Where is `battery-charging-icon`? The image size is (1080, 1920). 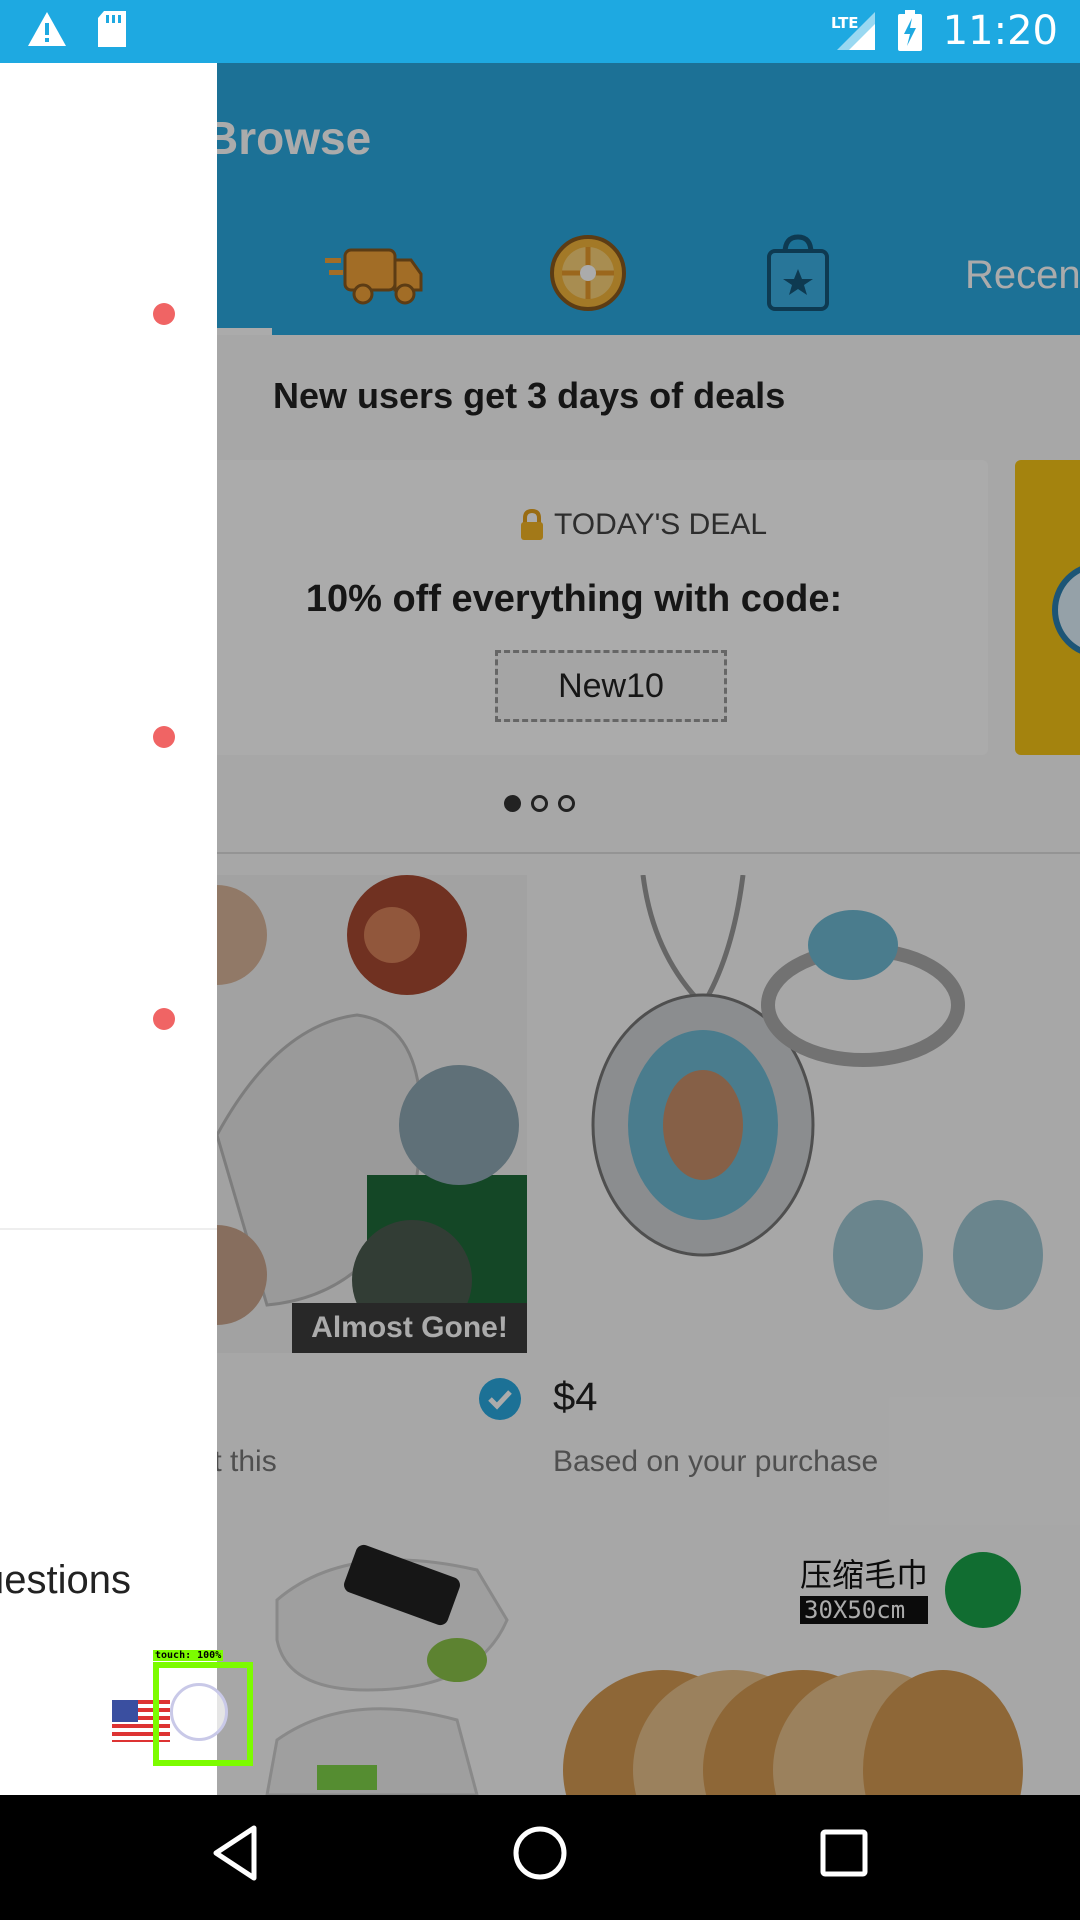
battery-charging-icon is located at coordinates (909, 30).